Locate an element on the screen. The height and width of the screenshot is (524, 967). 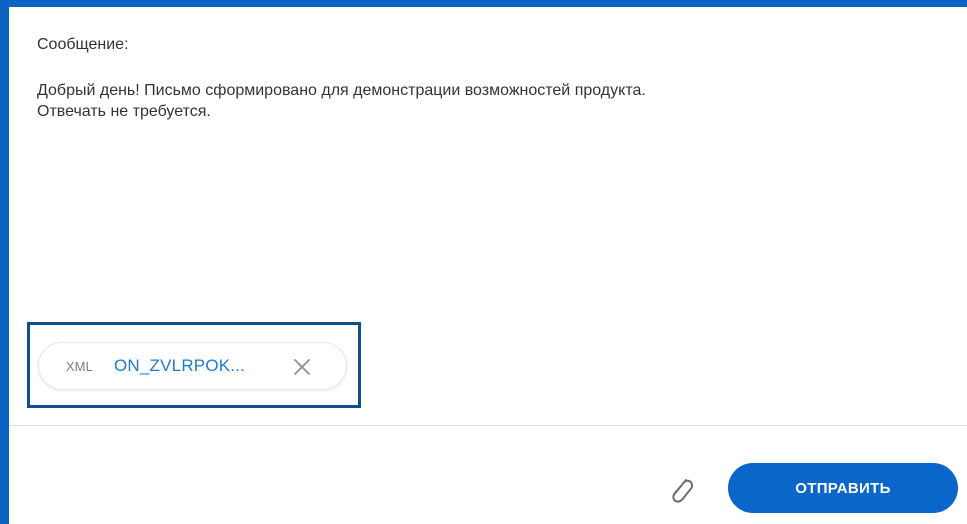
send-button: ОТПРАВИТЬ is located at coordinates (843, 488).